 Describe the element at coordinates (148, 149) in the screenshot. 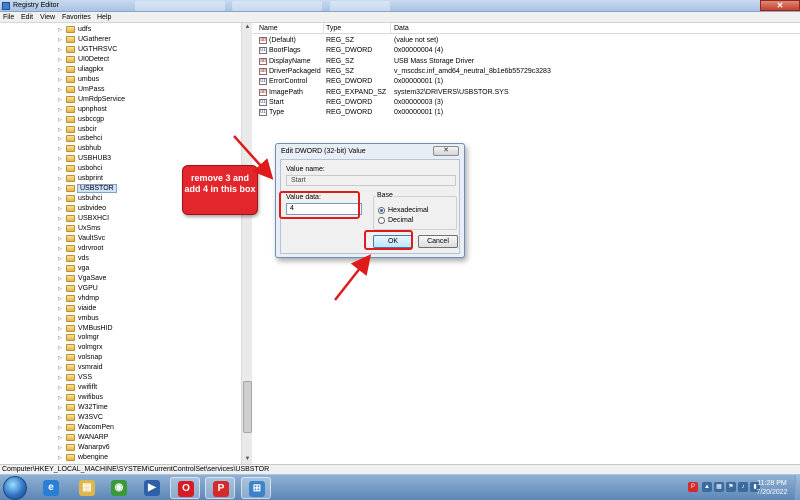

I see `tree-item: ▷ usbhub` at that location.